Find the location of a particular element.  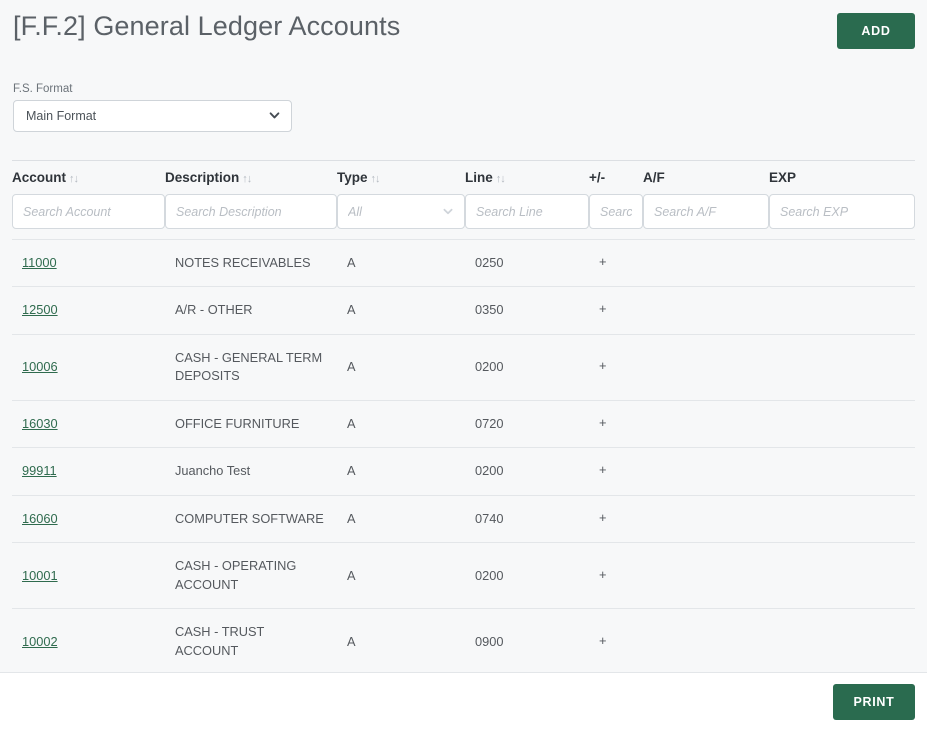

cell-account: 16060 is located at coordinates (88, 519).